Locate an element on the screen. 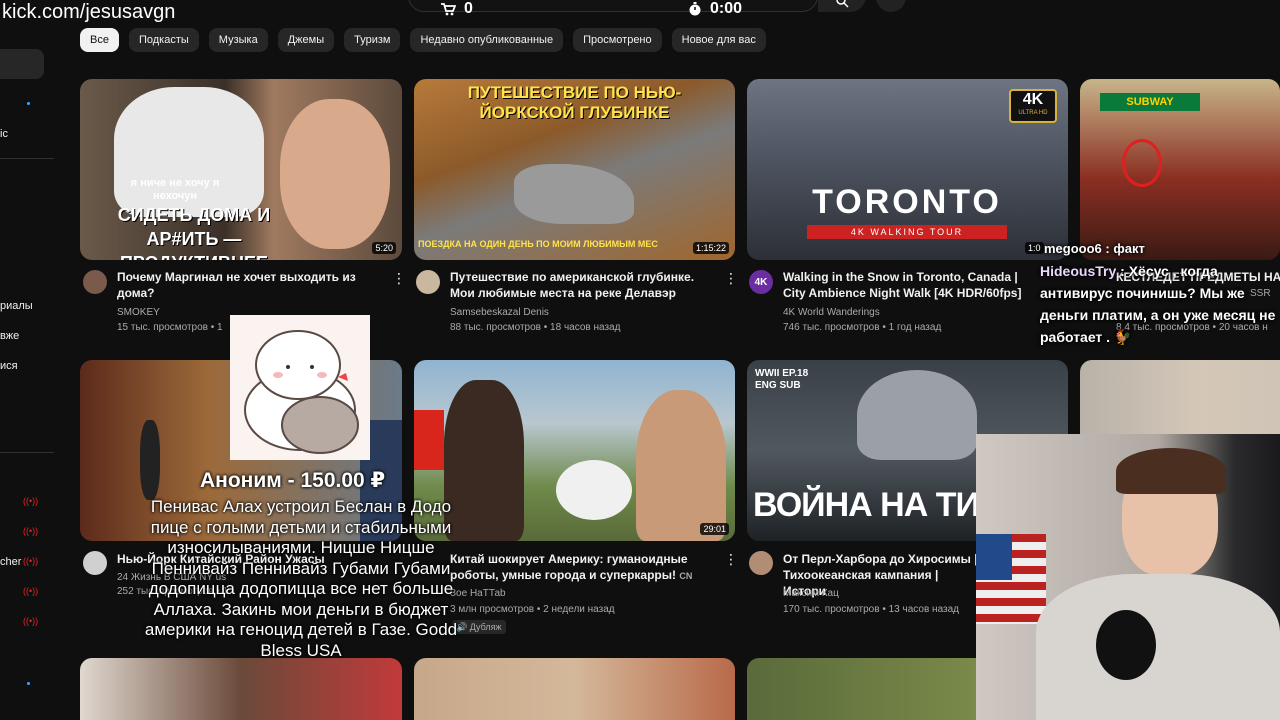 This screenshot has height=720, width=1280. streamer-hair is located at coordinates (1171, 471).